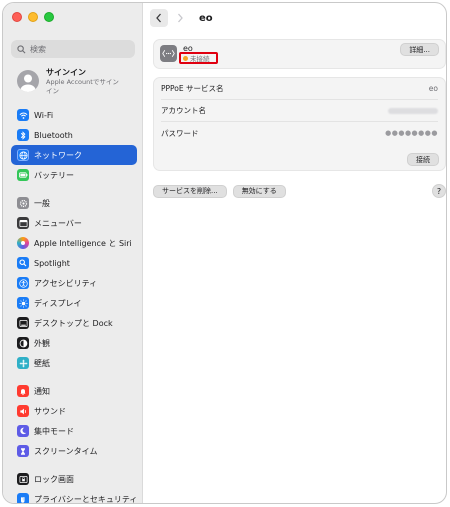 This screenshot has width=450, height=507. Describe the element at coordinates (83, 243) in the screenshot. I see `sidebar-item-label: Apple Intelligence と Siri` at that location.